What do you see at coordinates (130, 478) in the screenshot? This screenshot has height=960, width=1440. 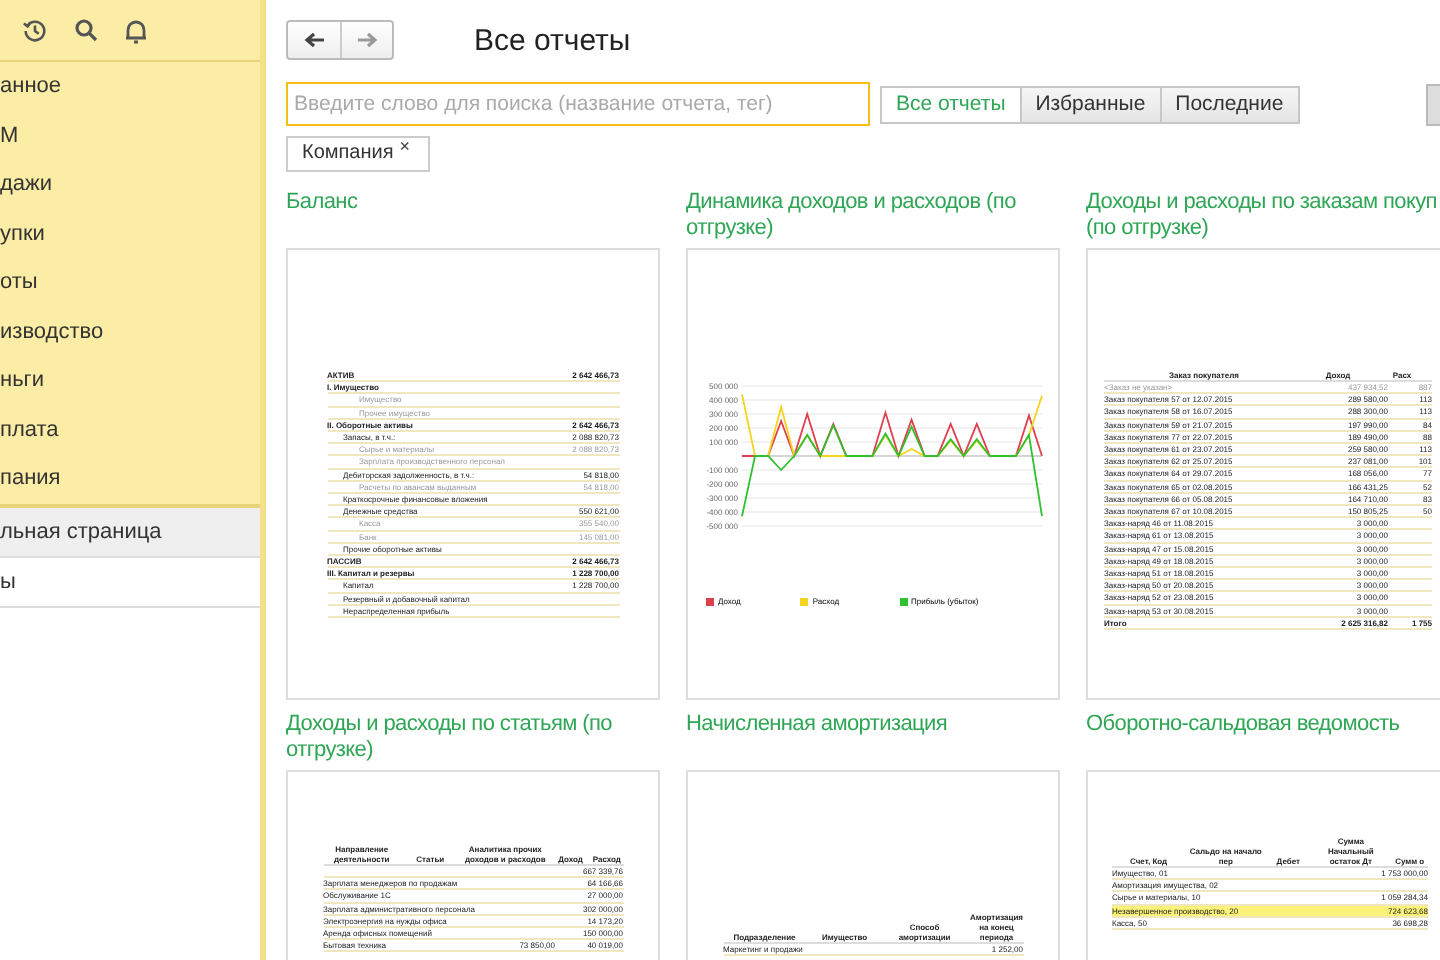 I see `section-menu-item: пания` at bounding box center [130, 478].